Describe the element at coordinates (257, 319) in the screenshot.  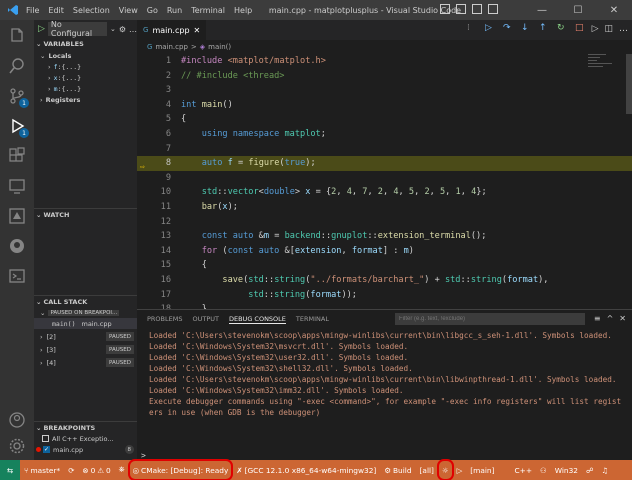
I see `tab-debug-console: DEBUG CONSOLE` at that location.